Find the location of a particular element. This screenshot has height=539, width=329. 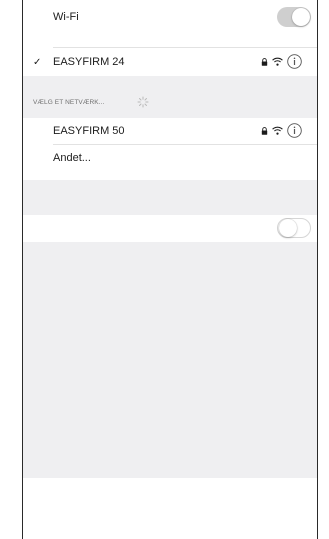

network-name: EASYFIRM 50 is located at coordinates (89, 131).